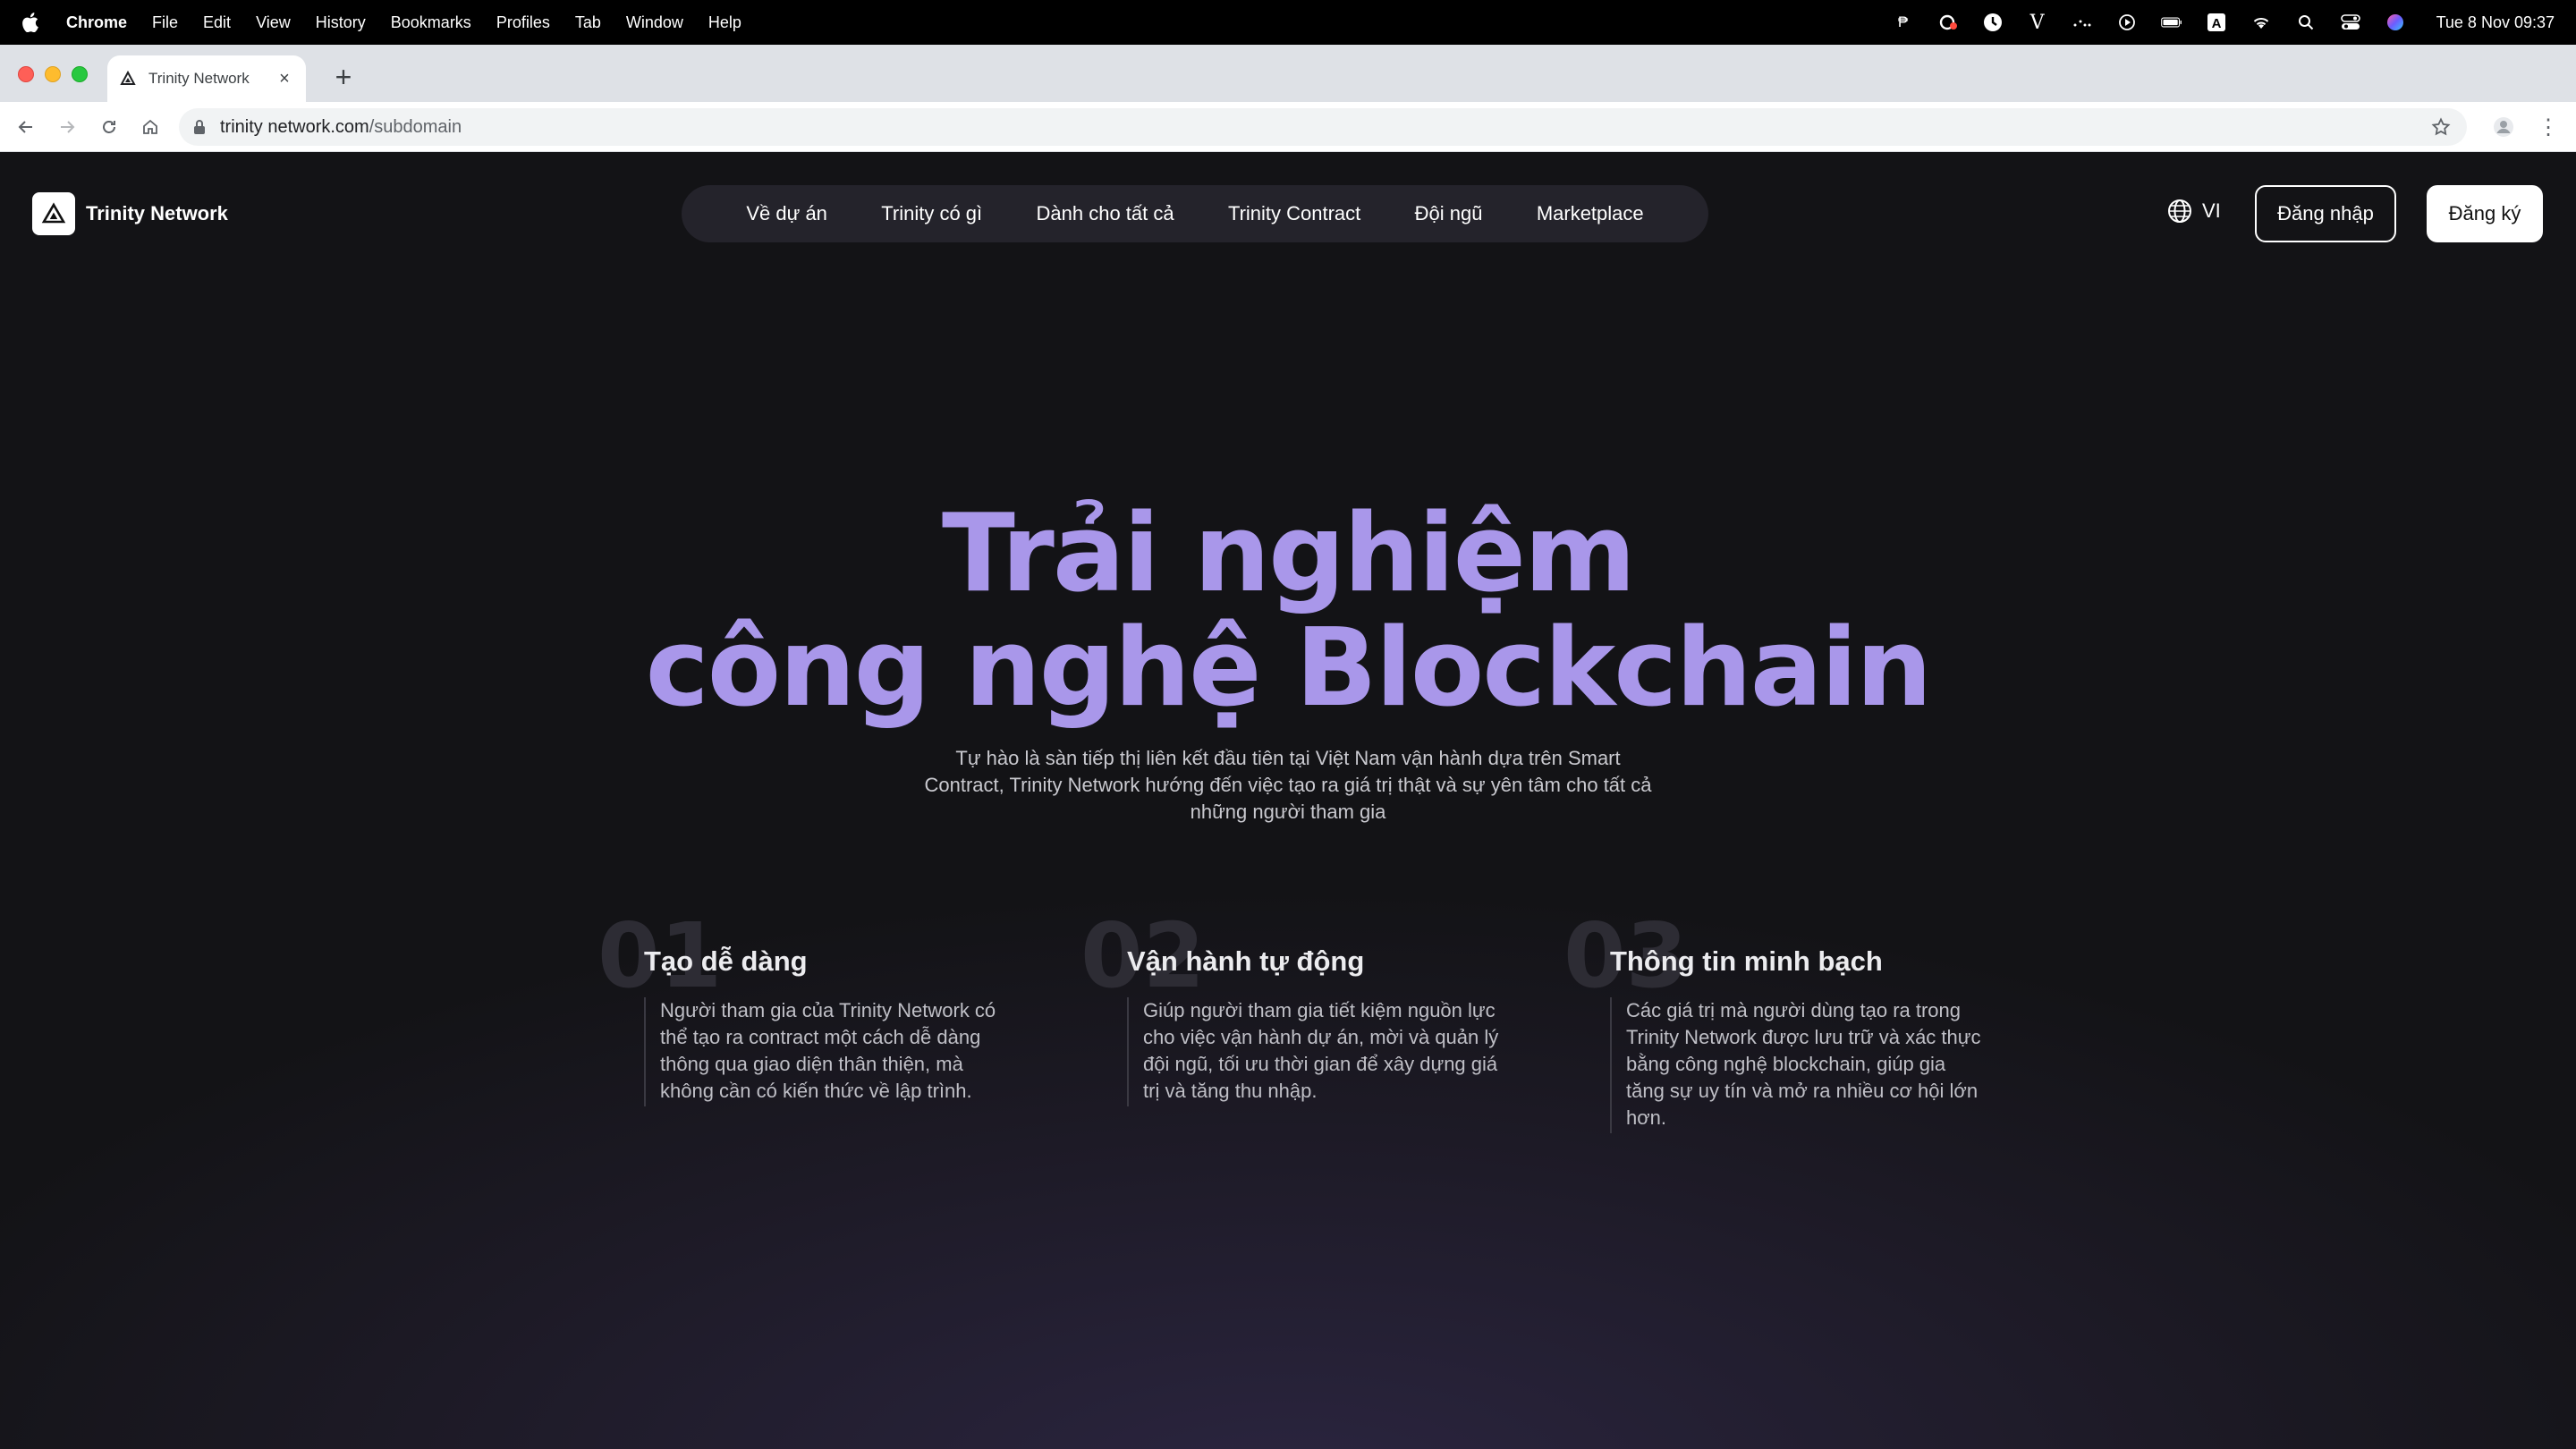  What do you see at coordinates (724, 22) in the screenshot?
I see `menu-help: Help` at bounding box center [724, 22].